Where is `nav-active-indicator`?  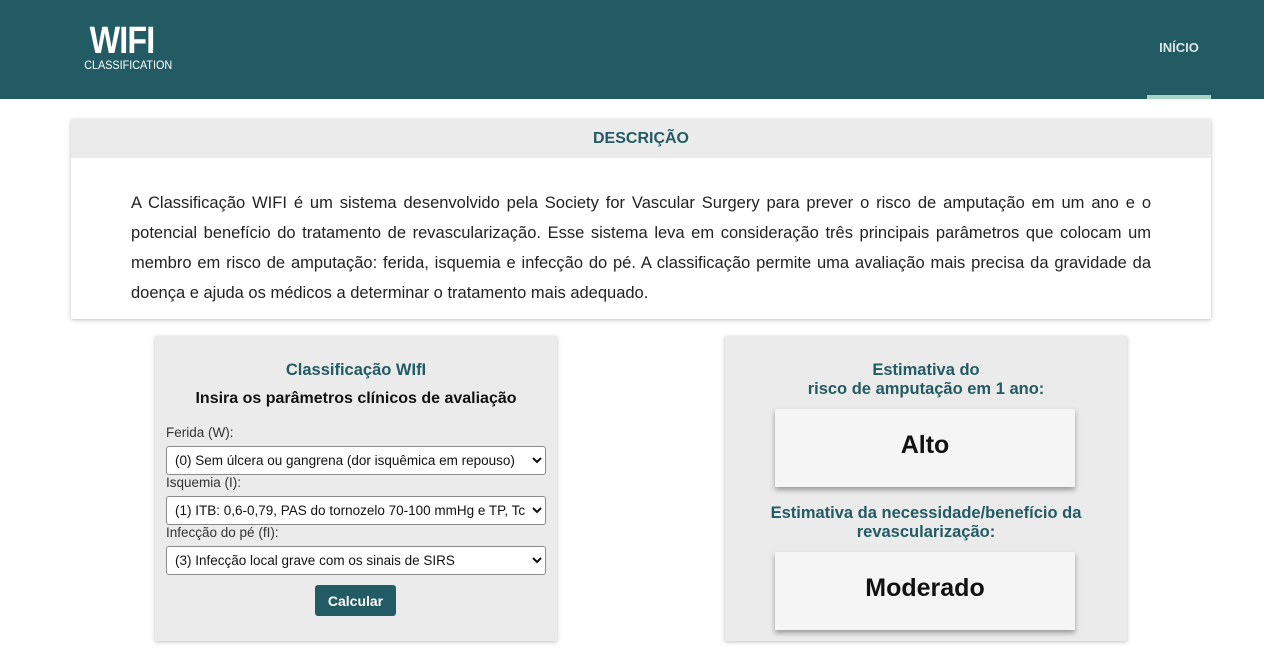 nav-active-indicator is located at coordinates (1179, 97).